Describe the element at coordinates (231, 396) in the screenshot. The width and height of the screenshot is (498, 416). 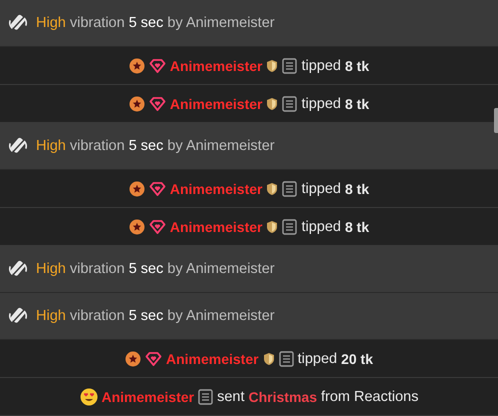
I see `reaction-verb: sent` at that location.